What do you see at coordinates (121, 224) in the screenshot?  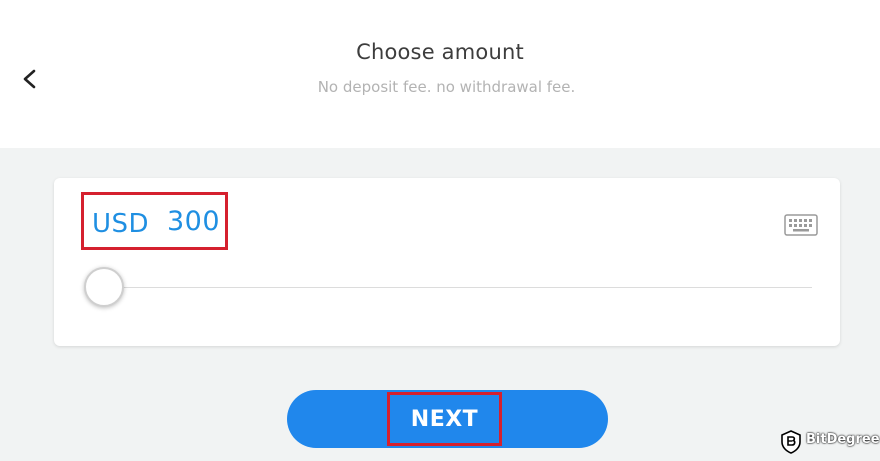 I see `currency-label: USD` at bounding box center [121, 224].